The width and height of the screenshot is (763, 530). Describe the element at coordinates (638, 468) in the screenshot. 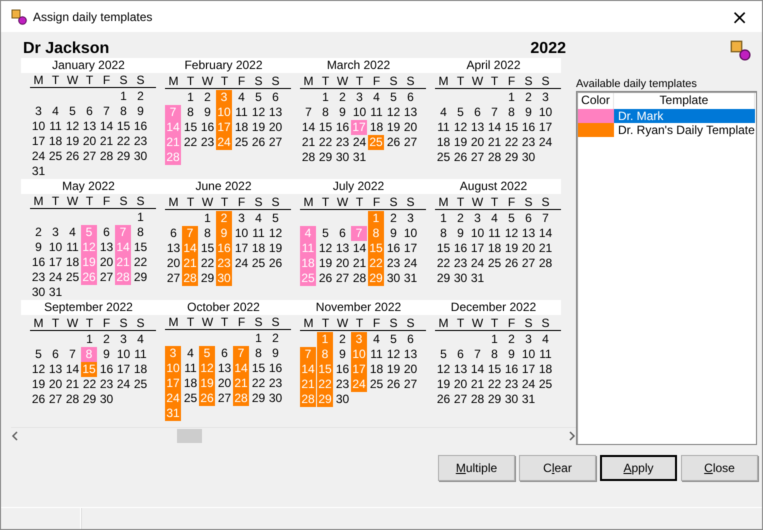

I see `dialog-button: Apply` at that location.